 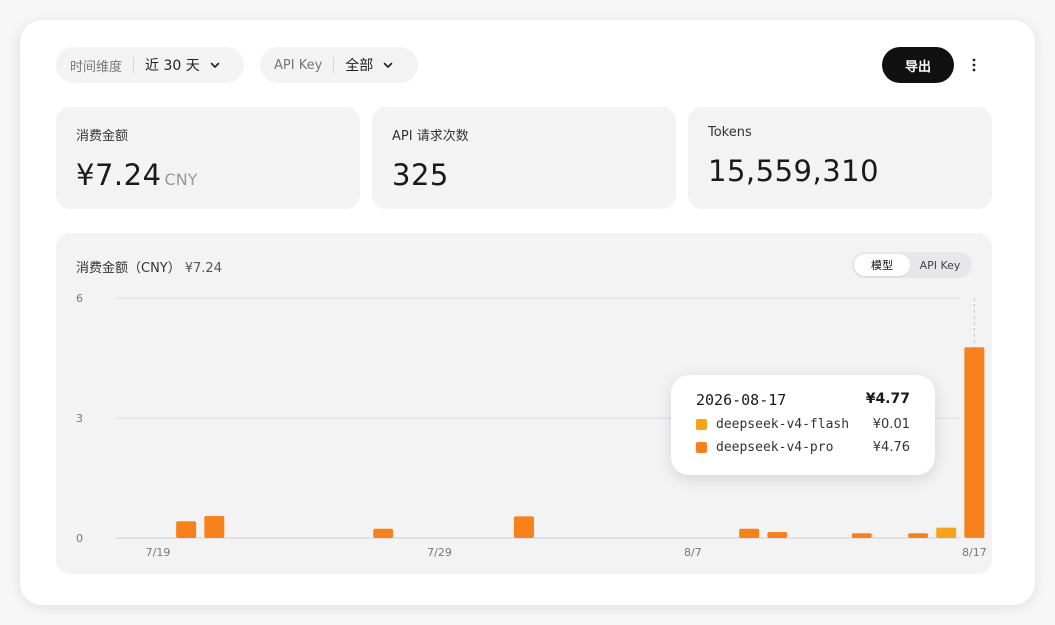 What do you see at coordinates (783, 424) in the screenshot?
I see `tooltip-series-name: deepseek-v4-flash` at bounding box center [783, 424].